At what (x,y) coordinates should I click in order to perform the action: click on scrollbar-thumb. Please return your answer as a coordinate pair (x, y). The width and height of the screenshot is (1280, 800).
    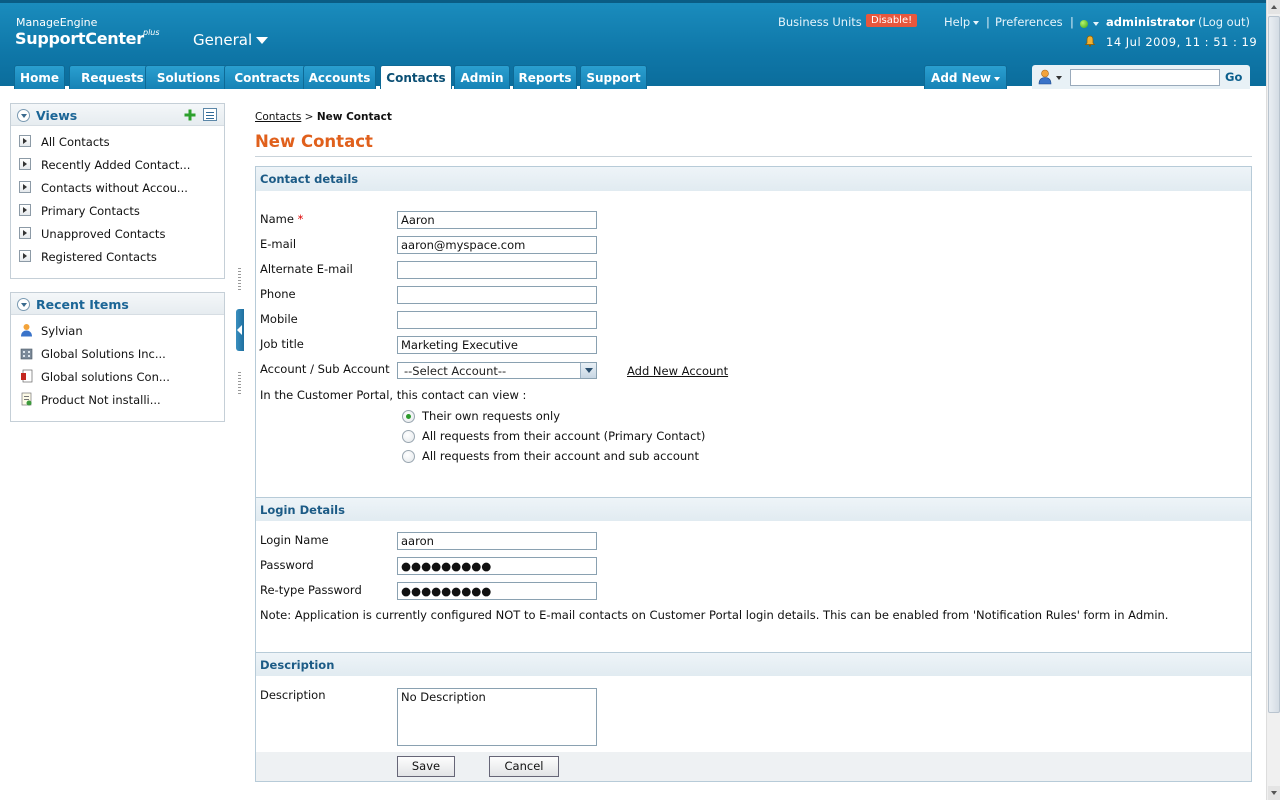
    Looking at the image, I should click on (1274, 364).